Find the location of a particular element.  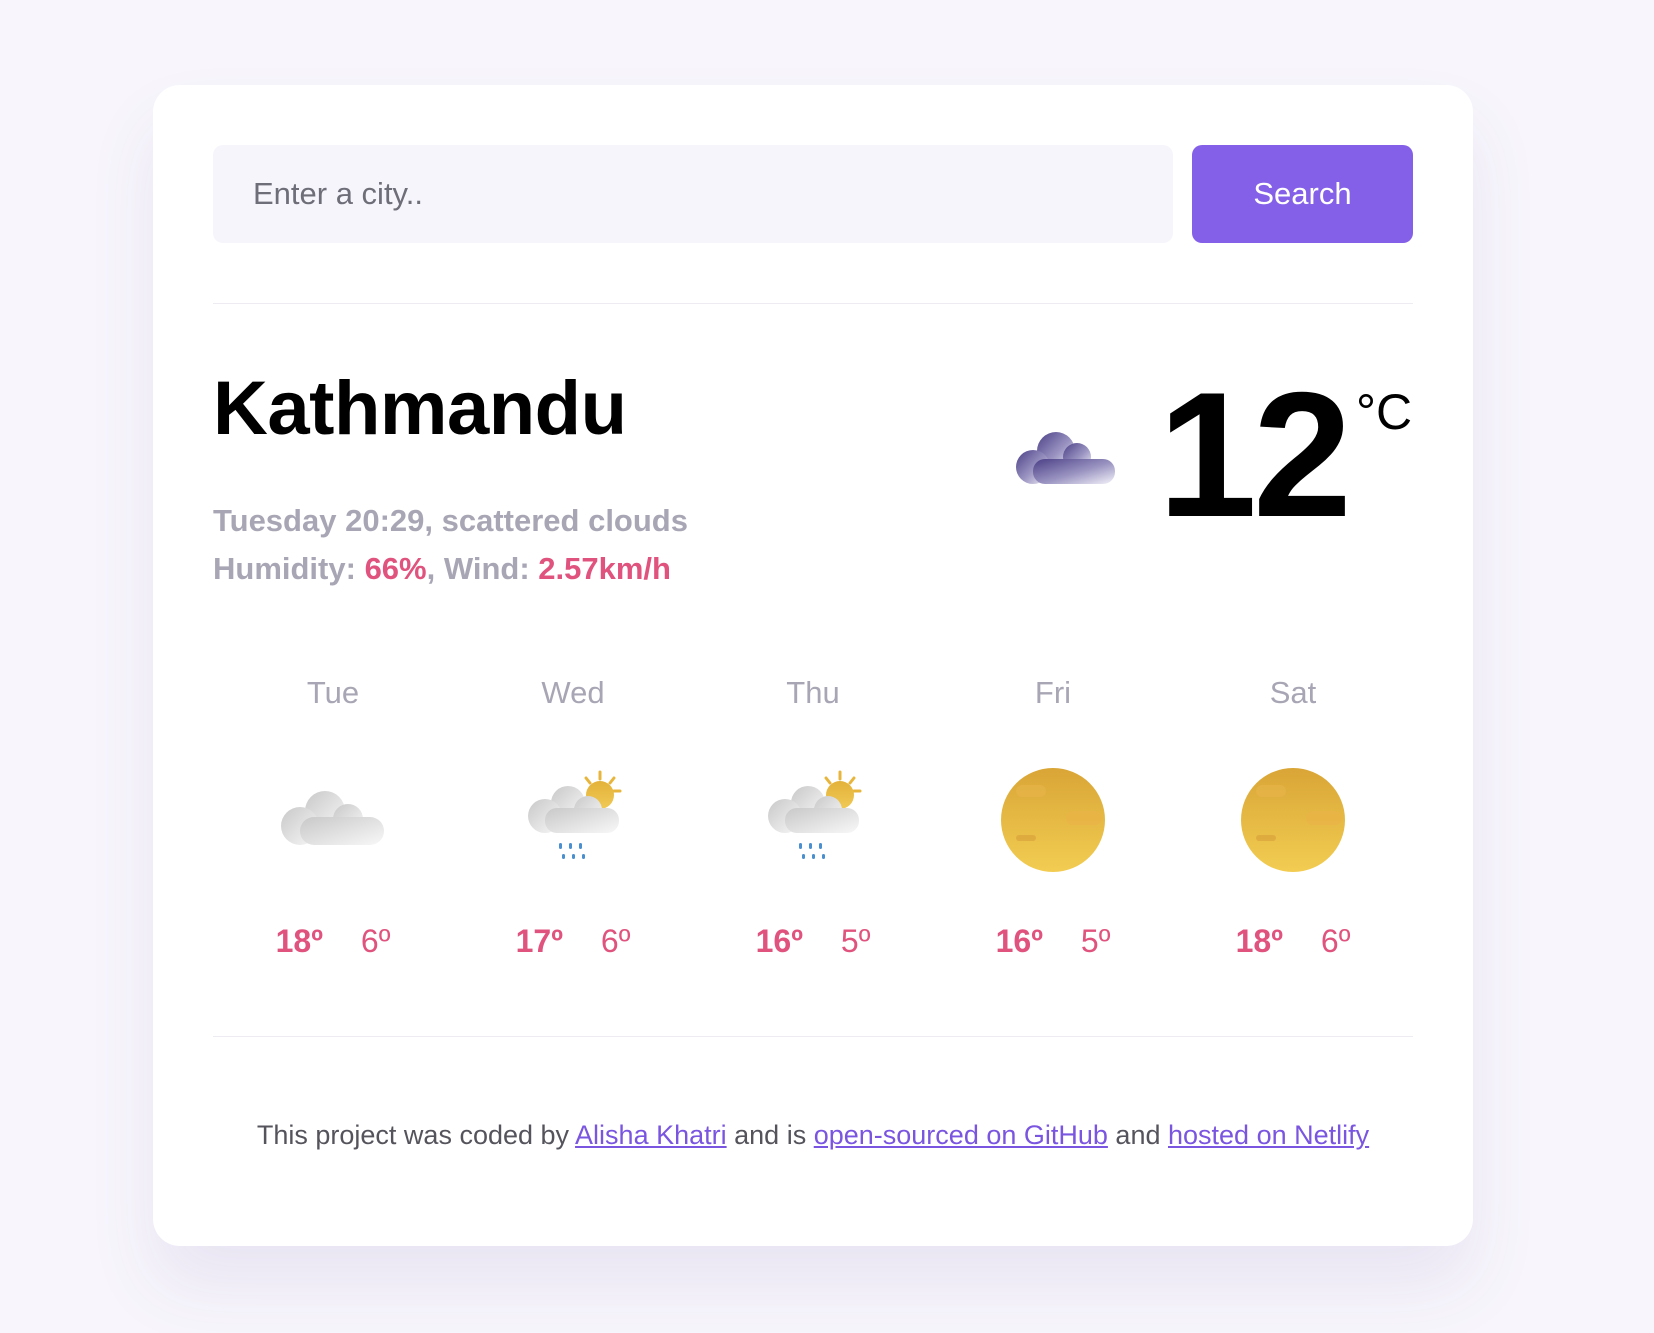

forecast-max: 17º is located at coordinates (539, 941).